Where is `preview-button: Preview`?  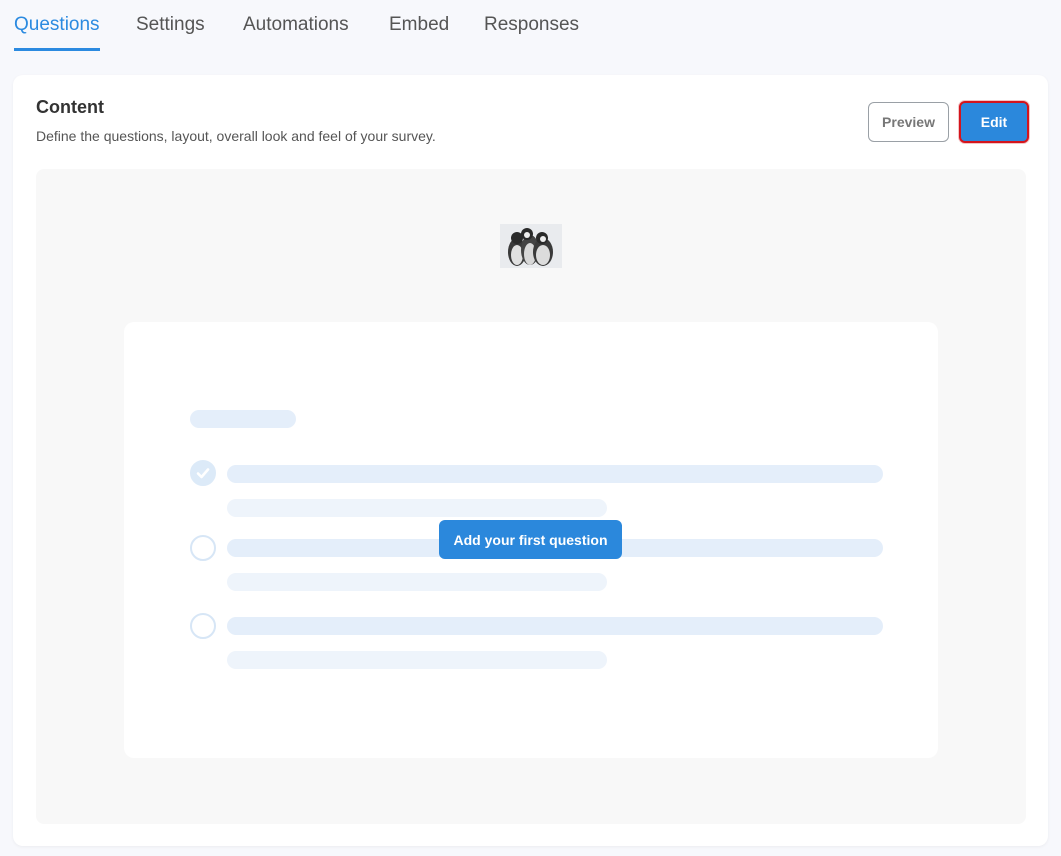
preview-button: Preview is located at coordinates (908, 122).